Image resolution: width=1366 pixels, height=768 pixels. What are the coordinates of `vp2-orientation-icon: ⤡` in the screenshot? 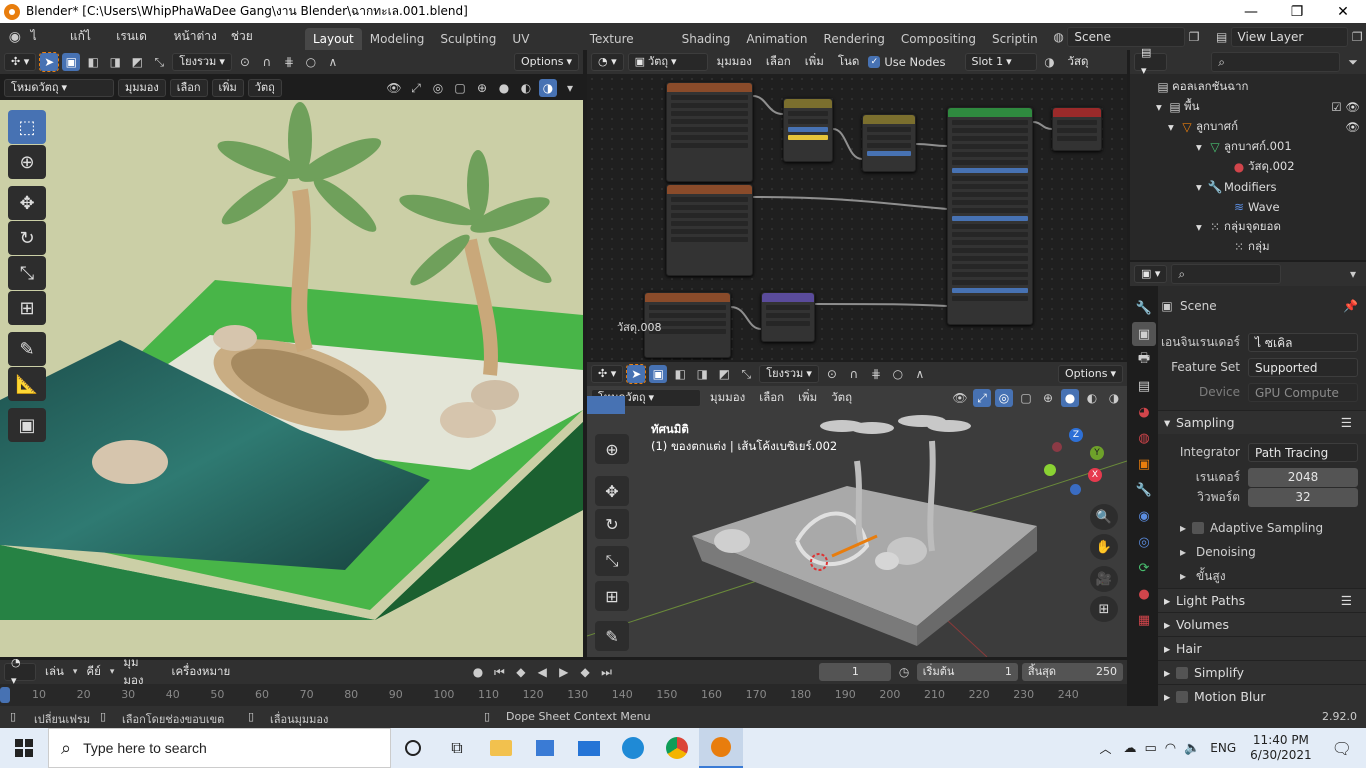 It's located at (746, 374).